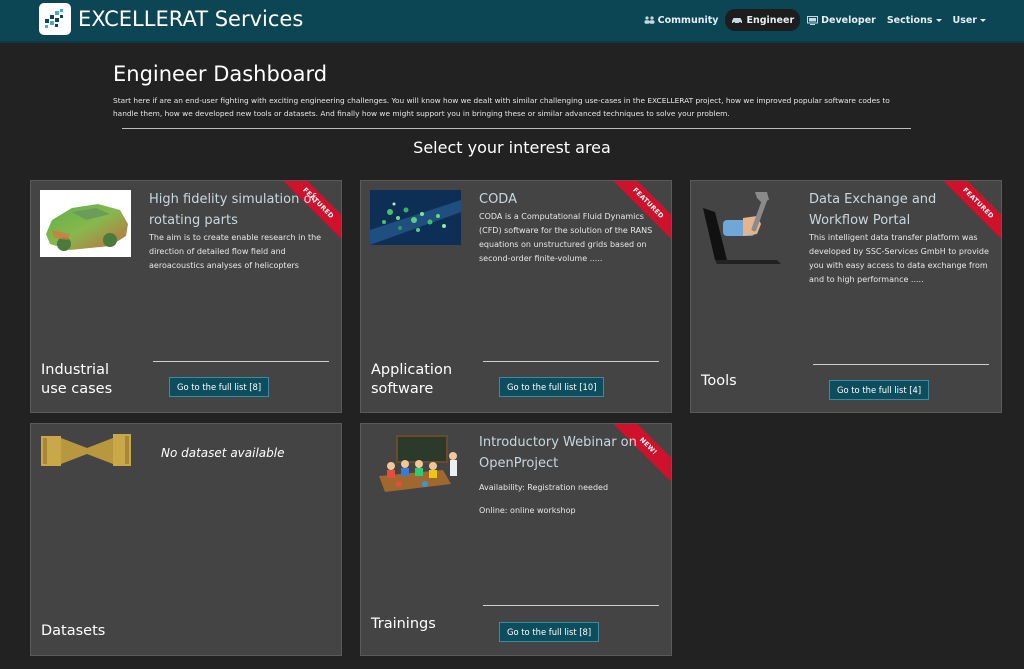  Describe the element at coordinates (894, 210) in the screenshot. I see `card-title: Data Exchange and Workflow Portal` at that location.